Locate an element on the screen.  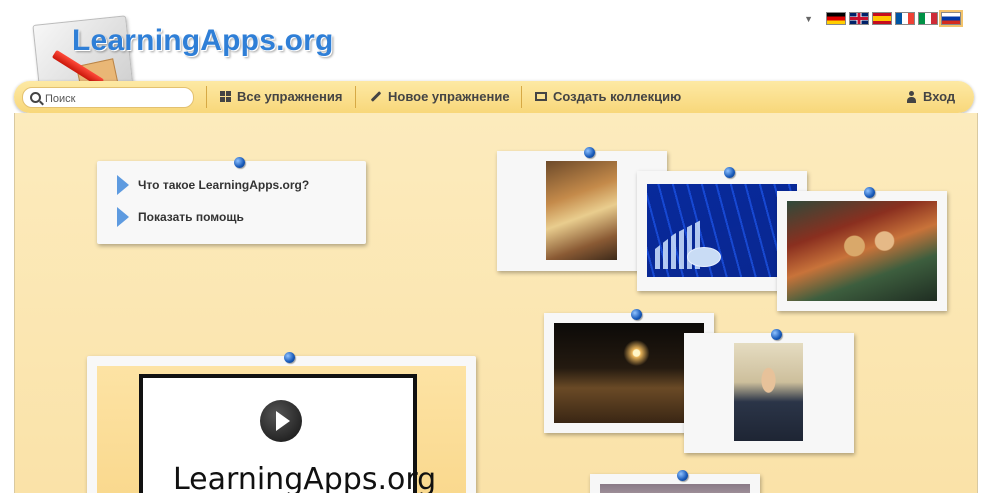
login-label: Вход is located at coordinates (939, 96).